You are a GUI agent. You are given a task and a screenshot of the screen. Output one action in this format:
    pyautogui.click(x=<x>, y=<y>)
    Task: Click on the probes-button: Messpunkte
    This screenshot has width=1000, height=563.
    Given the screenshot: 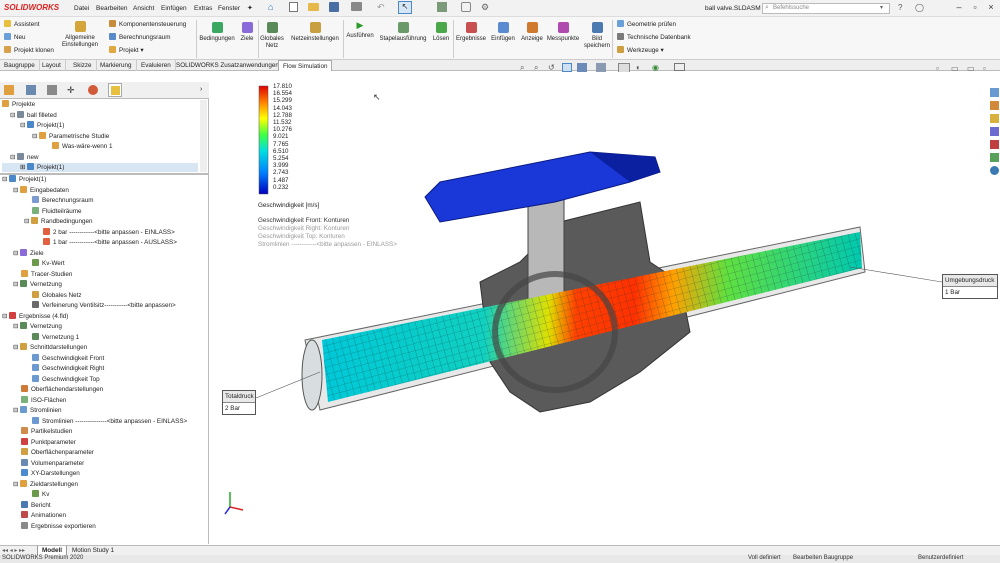 What is the action you would take?
    pyautogui.click(x=563, y=32)
    